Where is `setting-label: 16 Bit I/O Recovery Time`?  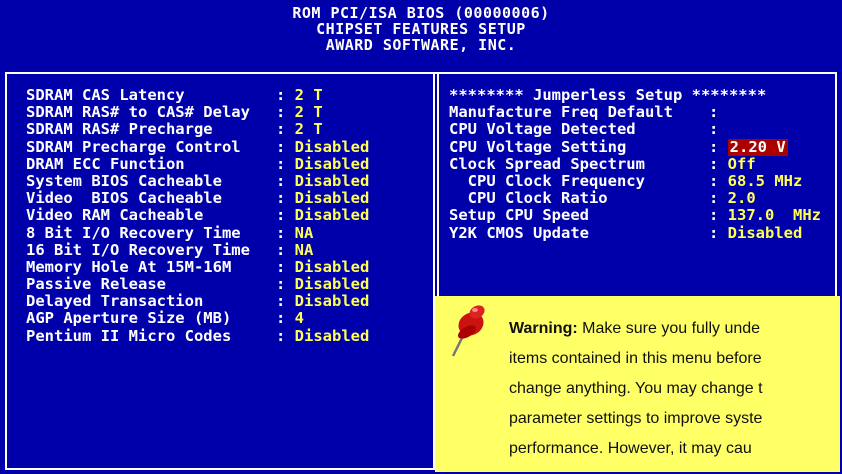
setting-label: 16 Bit I/O Recovery Time is located at coordinates (138, 249).